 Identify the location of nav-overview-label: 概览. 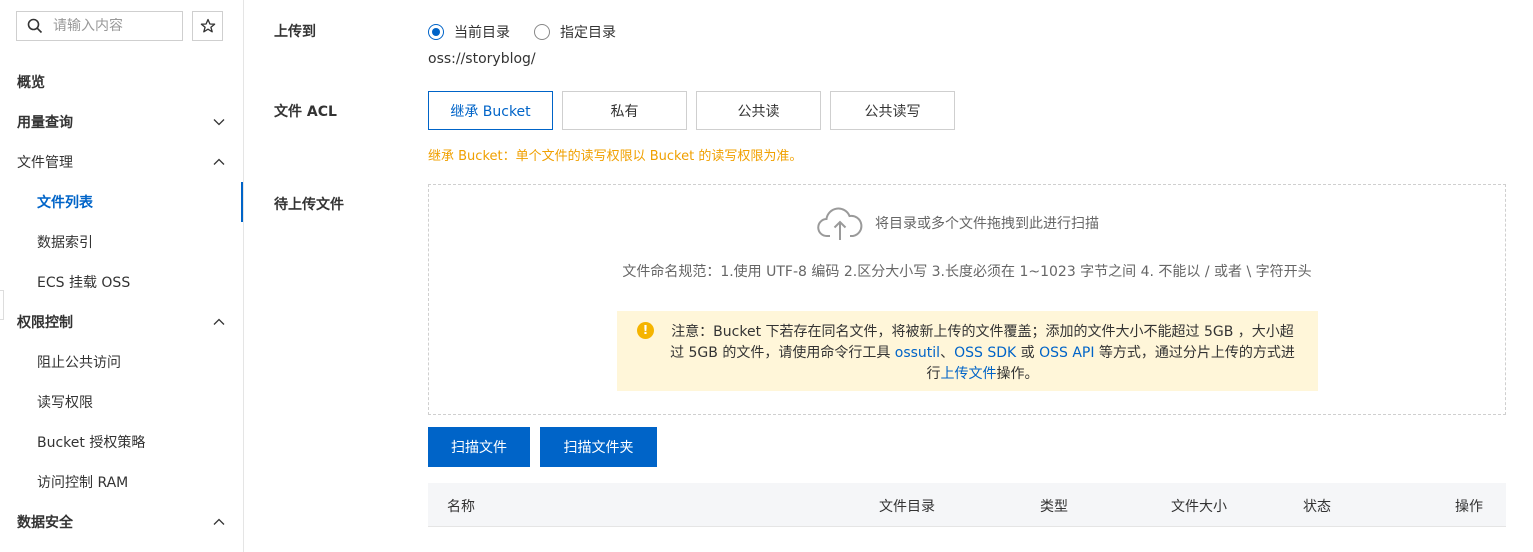
(31, 83).